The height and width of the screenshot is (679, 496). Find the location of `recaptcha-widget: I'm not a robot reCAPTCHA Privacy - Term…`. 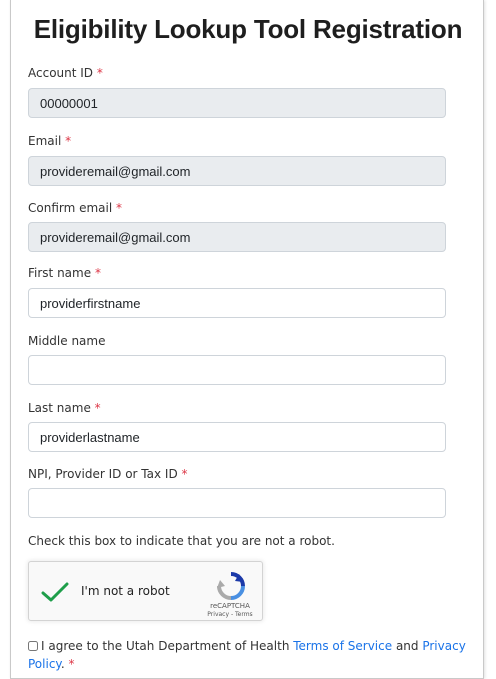

recaptcha-widget: I'm not a robot reCAPTCHA Privacy - Term… is located at coordinates (145, 591).